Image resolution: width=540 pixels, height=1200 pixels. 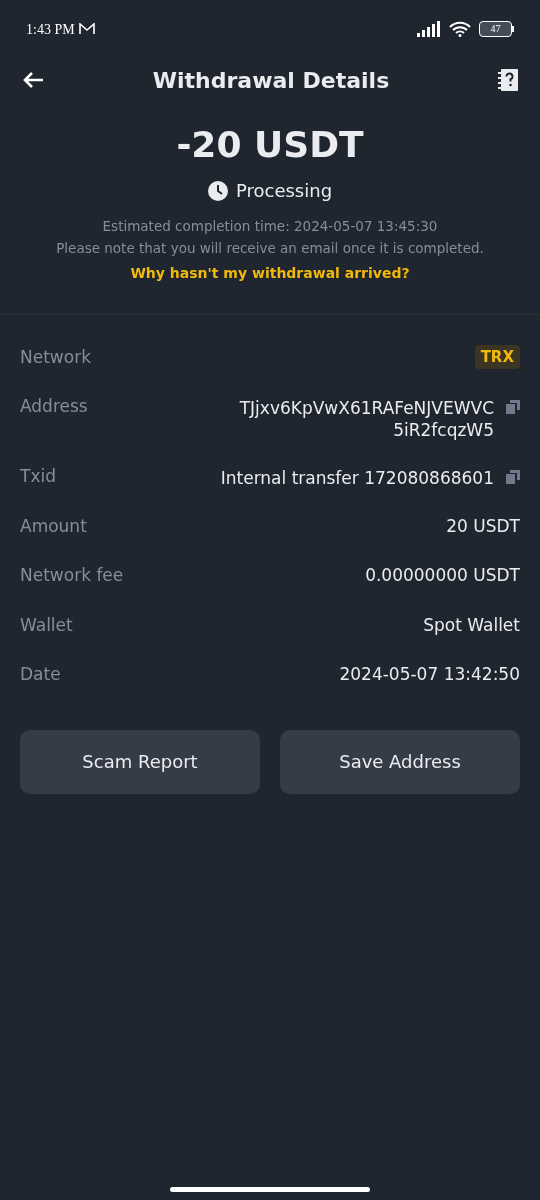 What do you see at coordinates (284, 191) in the screenshot?
I see `status-text: Processing` at bounding box center [284, 191].